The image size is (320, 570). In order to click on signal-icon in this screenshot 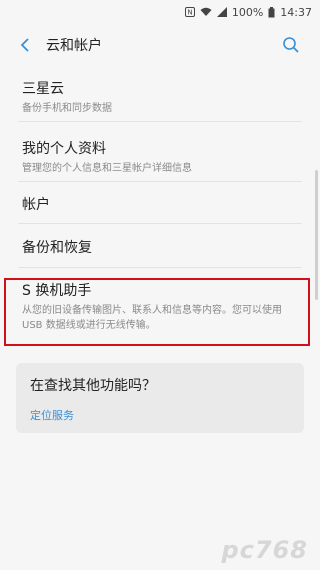, I will do `click(221, 12)`.